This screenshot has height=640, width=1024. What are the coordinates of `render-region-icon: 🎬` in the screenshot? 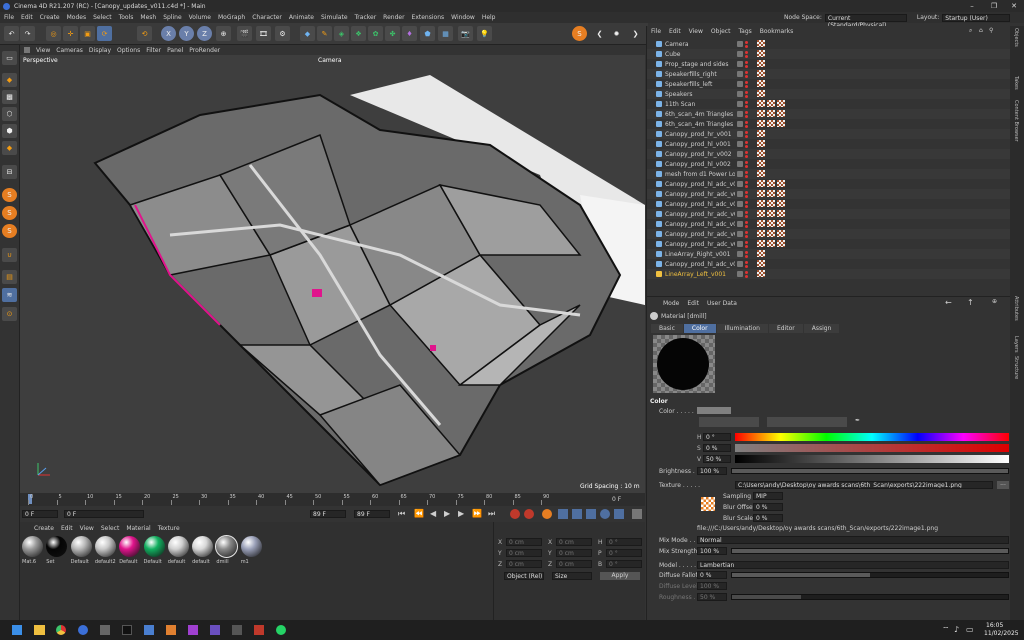 It's located at (244, 33).